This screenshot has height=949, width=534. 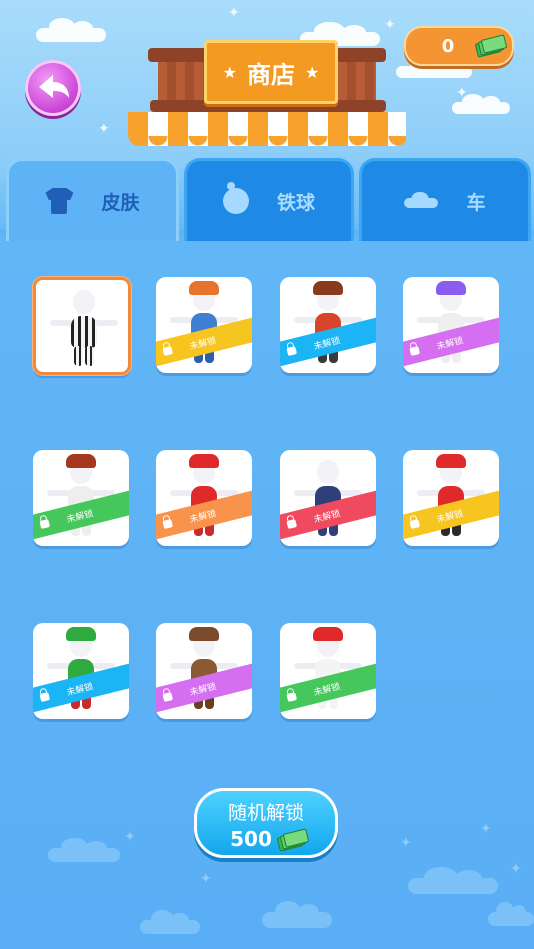 I want to click on back-button, so click(x=53, y=88).